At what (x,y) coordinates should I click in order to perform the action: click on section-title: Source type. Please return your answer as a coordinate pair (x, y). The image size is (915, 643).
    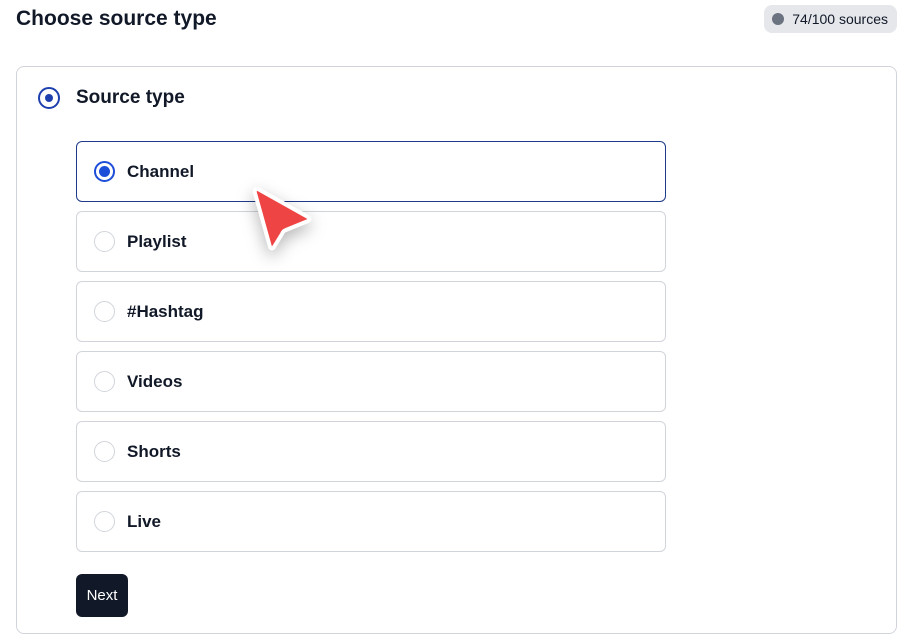
    Looking at the image, I should click on (130, 97).